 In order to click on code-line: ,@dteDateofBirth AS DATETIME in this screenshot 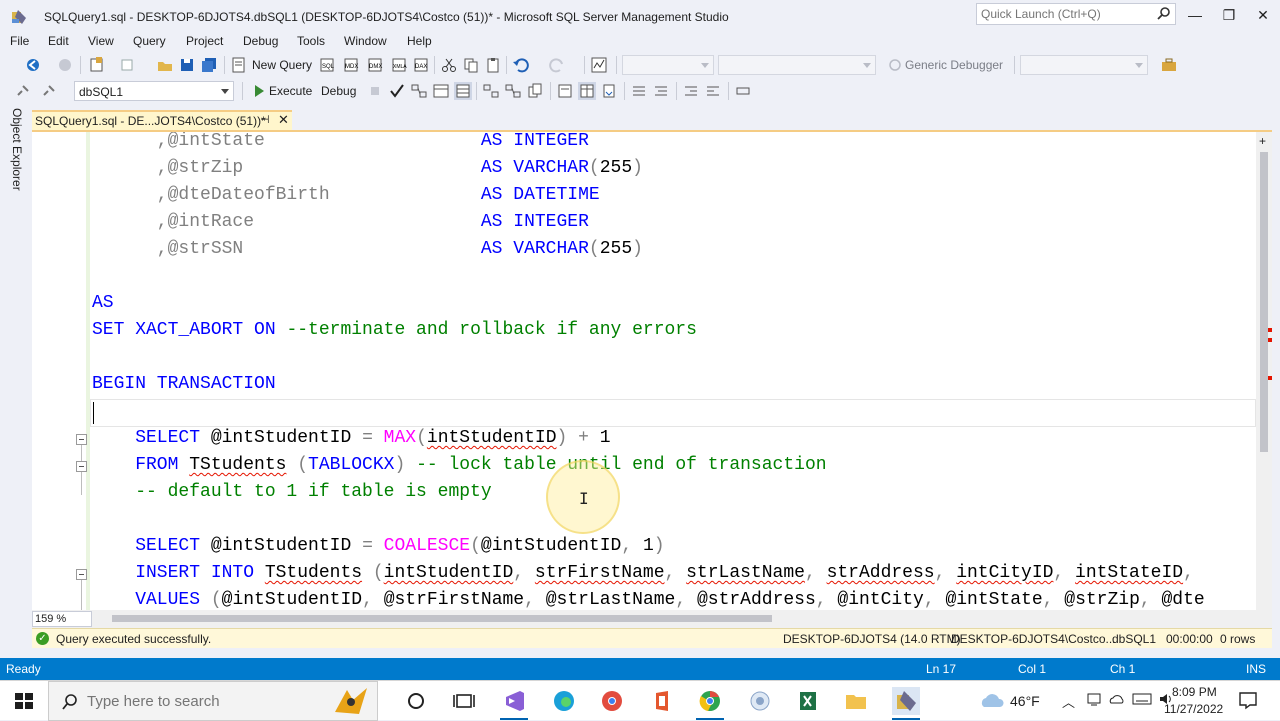, I will do `click(346, 195)`.